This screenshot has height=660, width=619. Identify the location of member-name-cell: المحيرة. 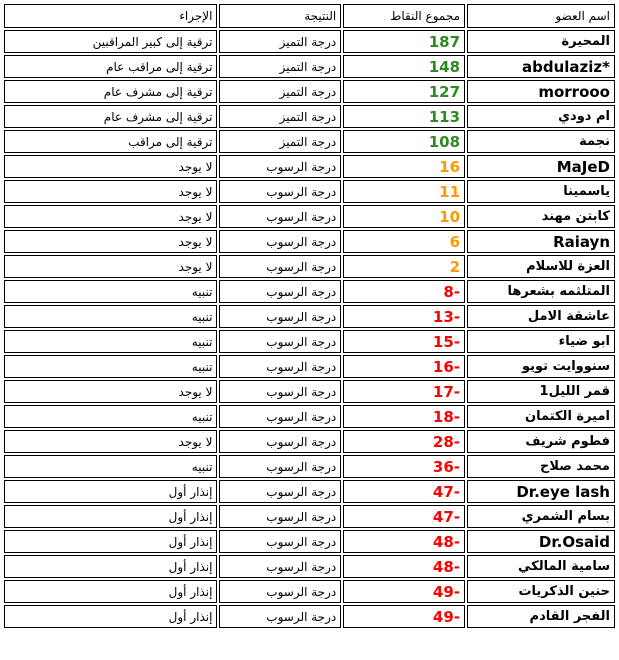
(541, 41).